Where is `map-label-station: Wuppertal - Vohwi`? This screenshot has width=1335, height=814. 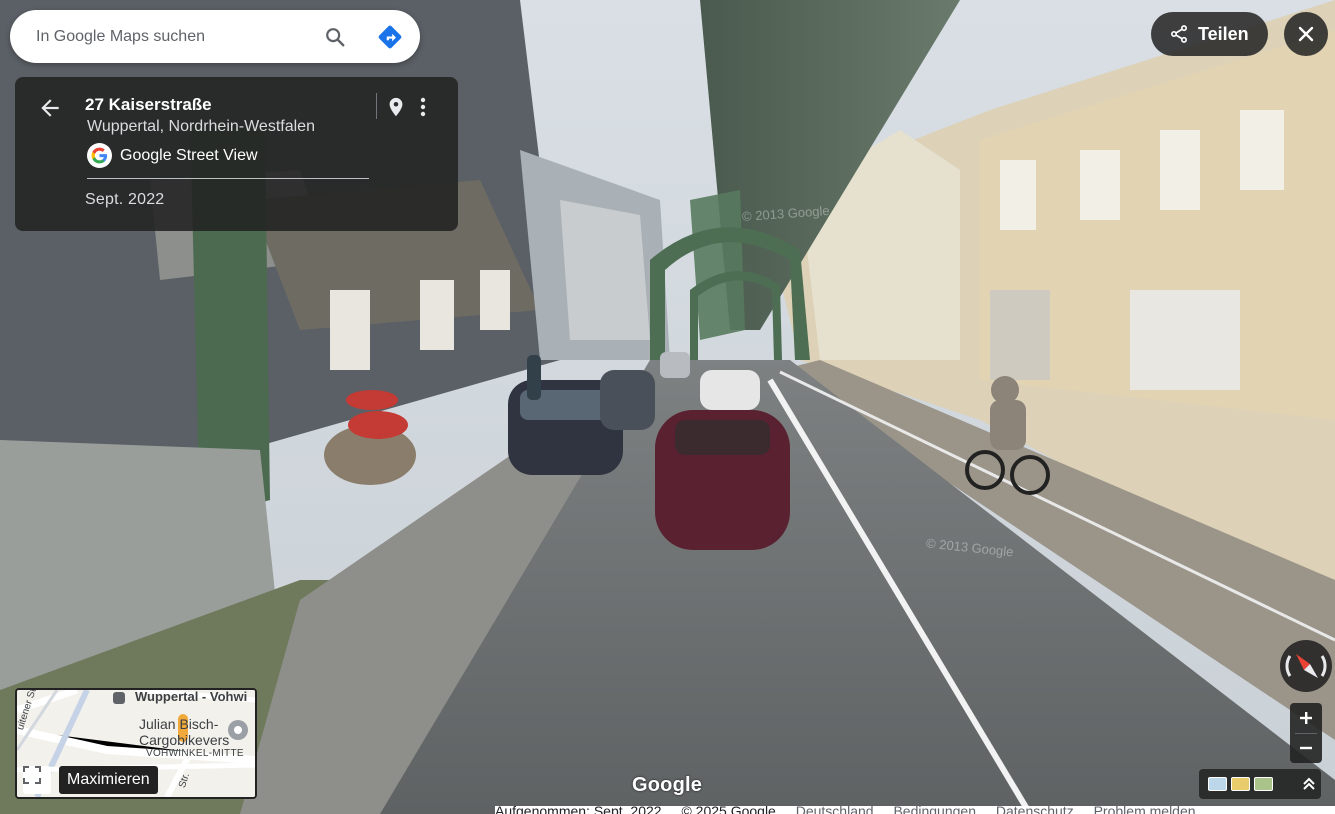
map-label-station: Wuppertal - Vohwi is located at coordinates (191, 696).